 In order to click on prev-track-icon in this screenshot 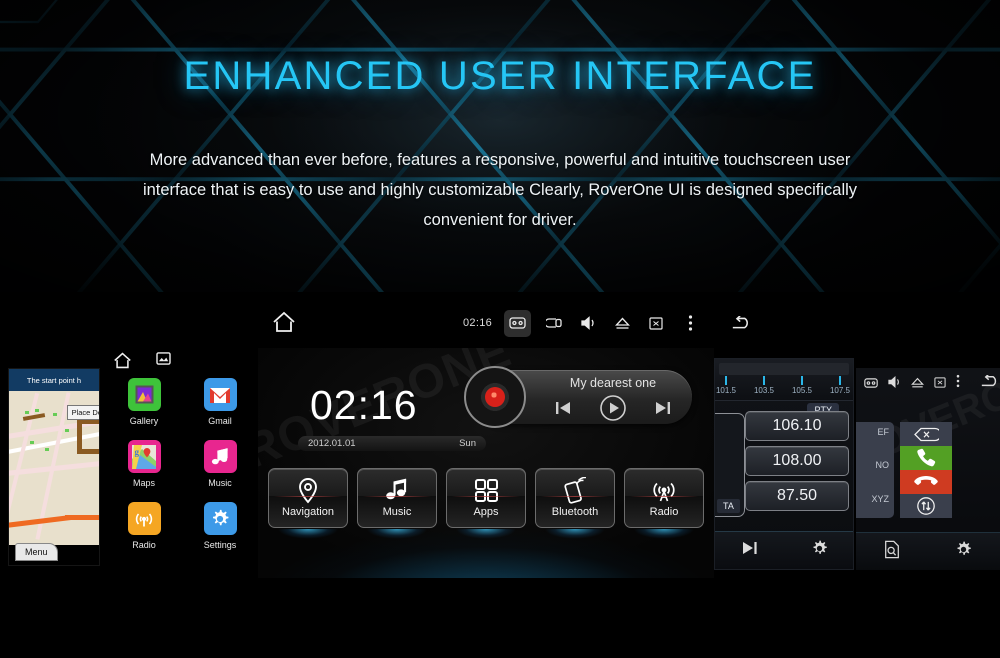, I will do `click(563, 408)`.